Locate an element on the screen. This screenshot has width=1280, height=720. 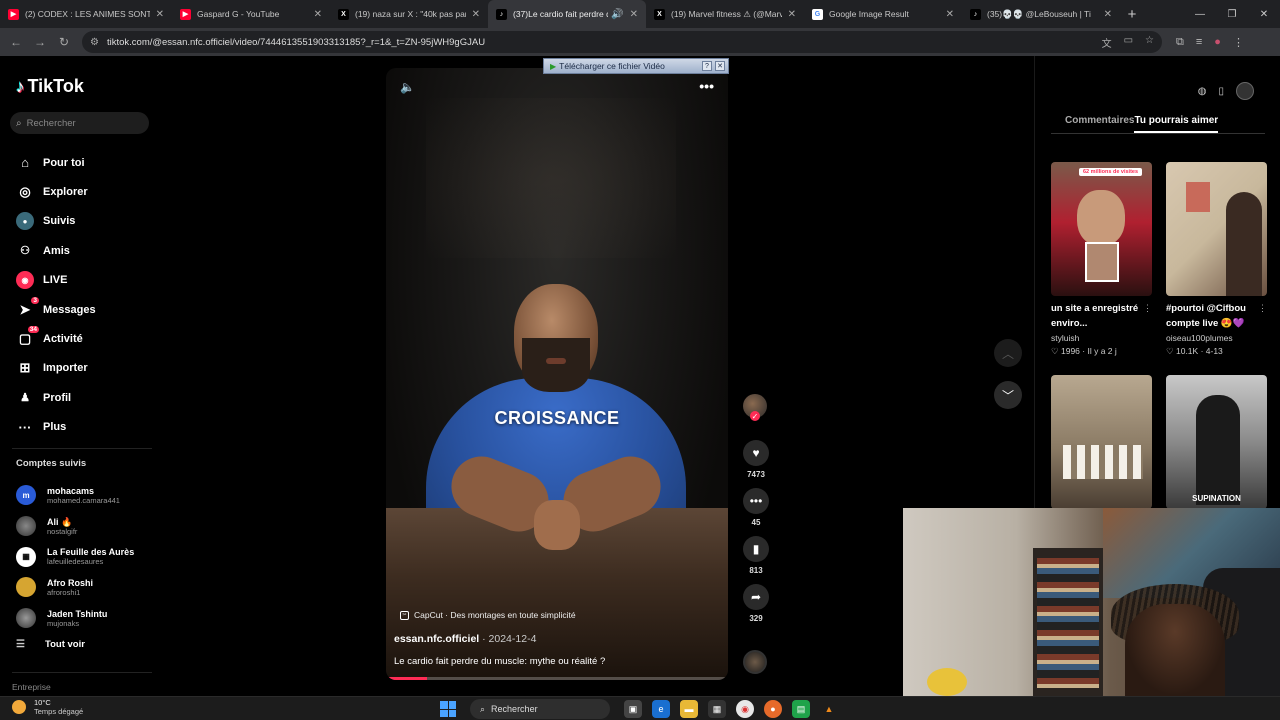
following-account: m mohacams mohamed.camara441 is located at coordinates (75, 495).